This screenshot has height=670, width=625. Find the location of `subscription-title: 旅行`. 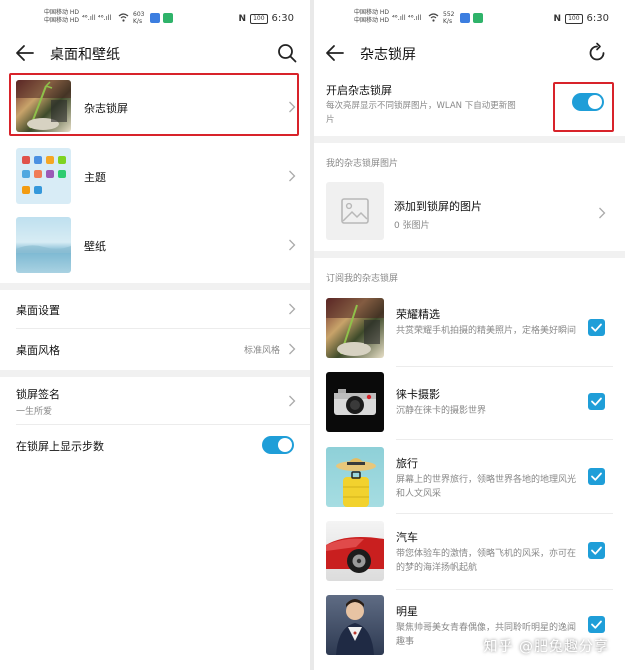

subscription-title: 旅行 is located at coordinates (407, 463).